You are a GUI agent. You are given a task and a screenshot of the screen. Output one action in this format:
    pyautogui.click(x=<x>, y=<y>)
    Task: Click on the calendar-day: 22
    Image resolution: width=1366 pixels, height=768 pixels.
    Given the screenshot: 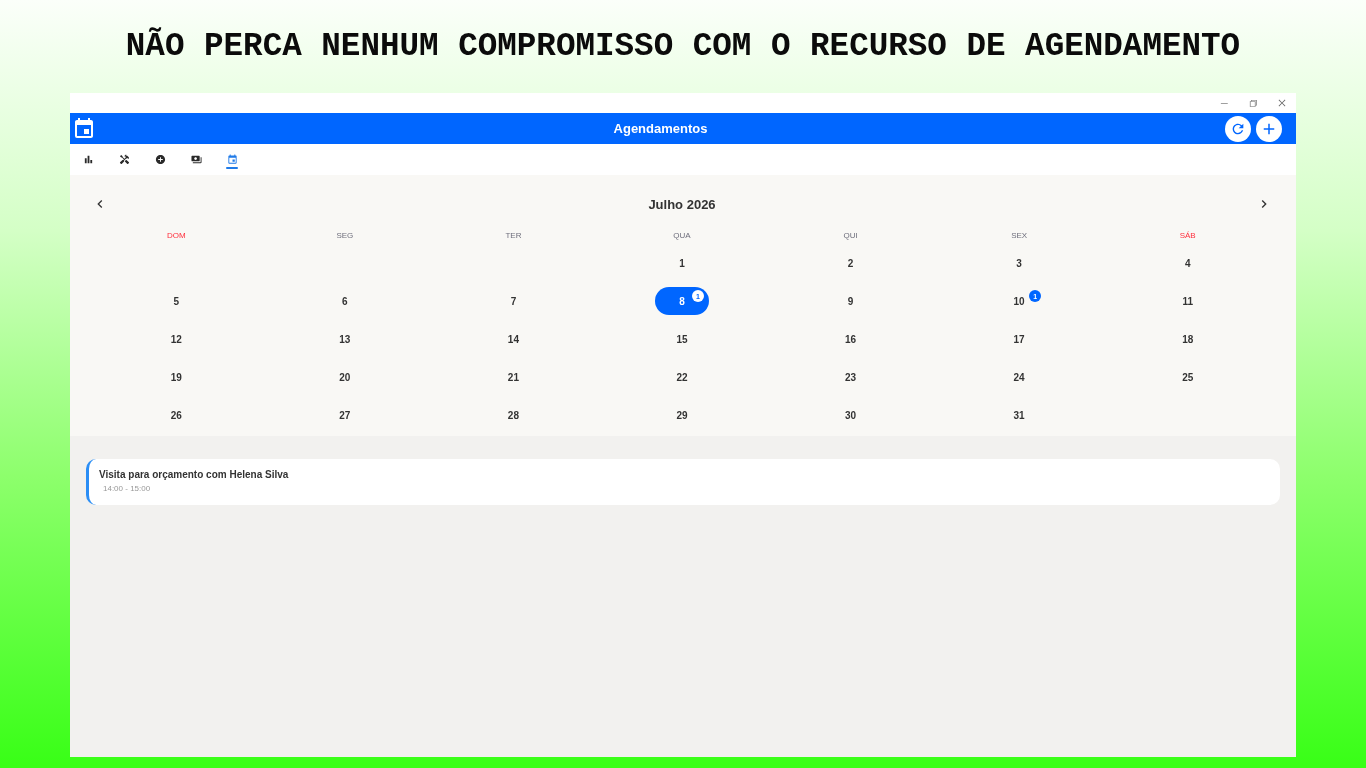 What is the action you would take?
    pyautogui.click(x=682, y=377)
    